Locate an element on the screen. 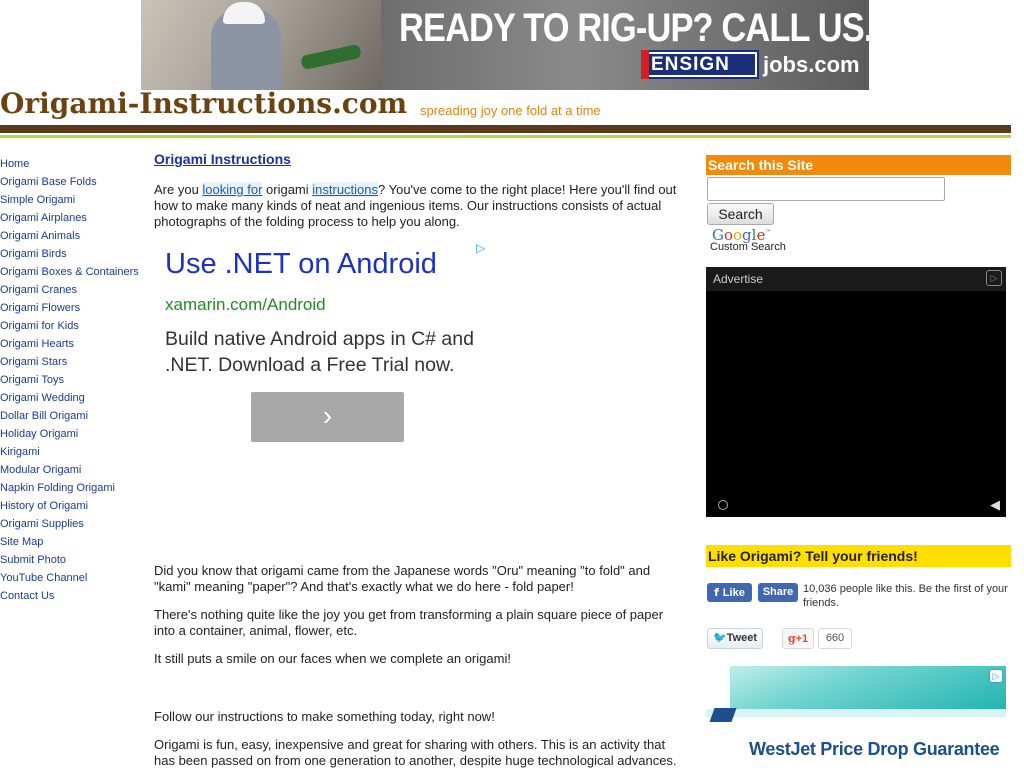  nav-link: Origami Toys is located at coordinates (72, 380).